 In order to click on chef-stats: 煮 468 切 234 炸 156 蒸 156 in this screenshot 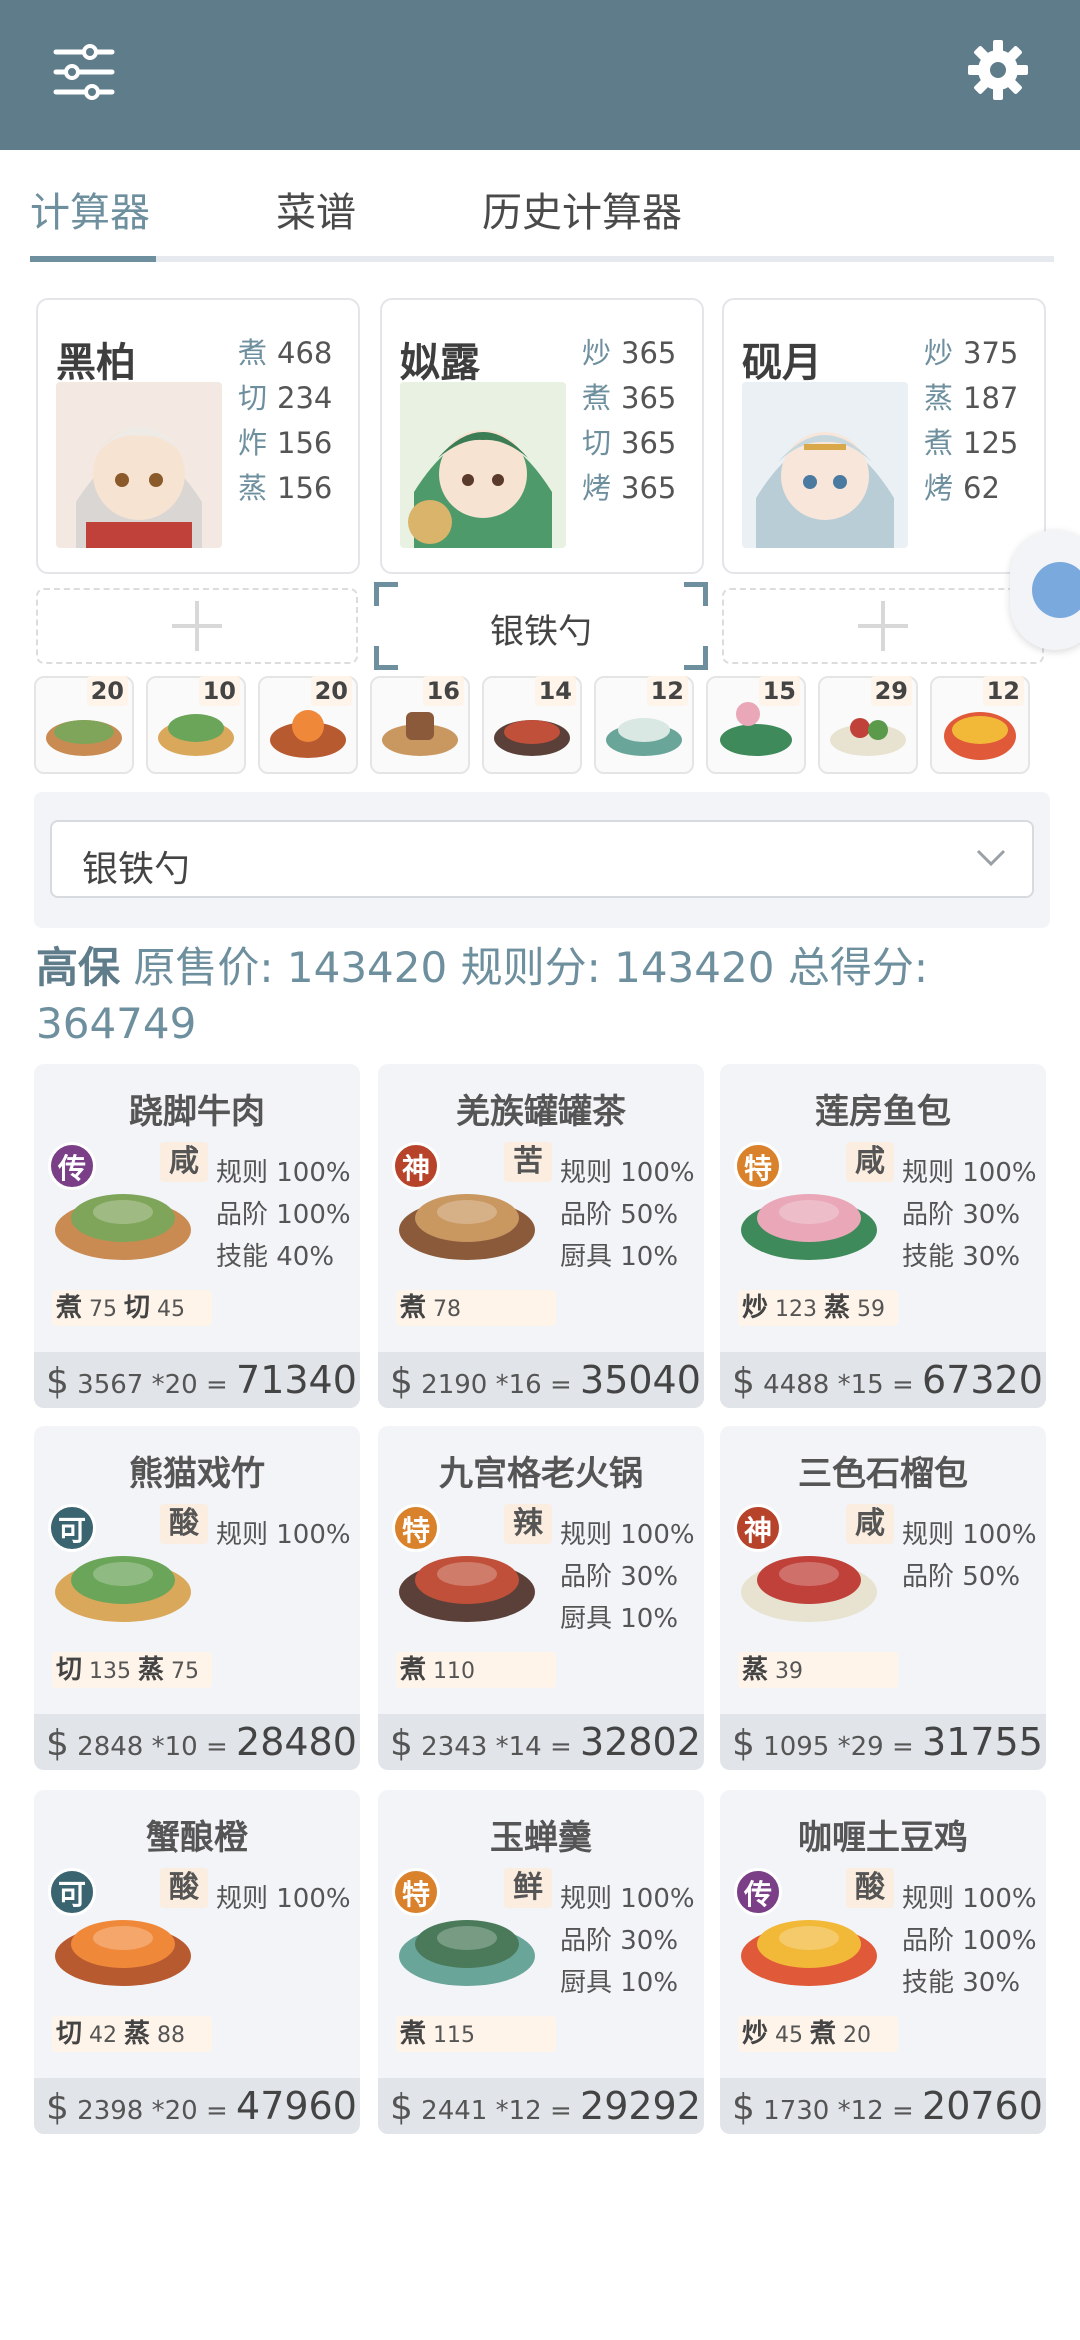, I will do `click(285, 420)`.